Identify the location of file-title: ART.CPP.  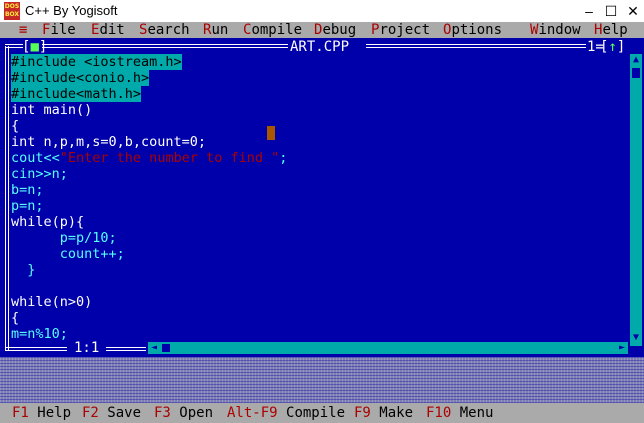
(320, 47).